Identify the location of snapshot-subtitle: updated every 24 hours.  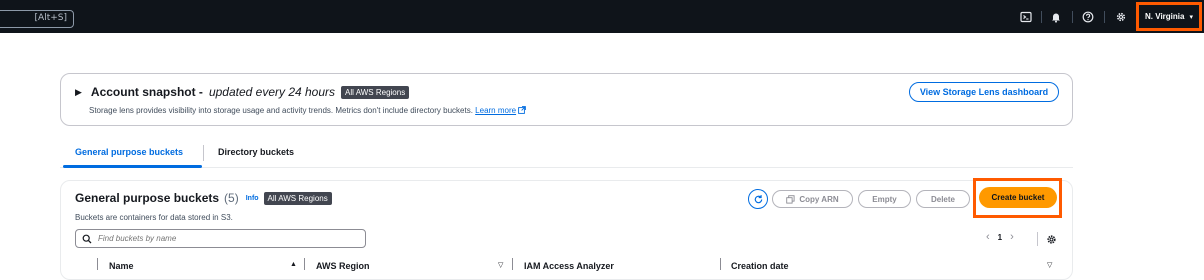
(272, 92).